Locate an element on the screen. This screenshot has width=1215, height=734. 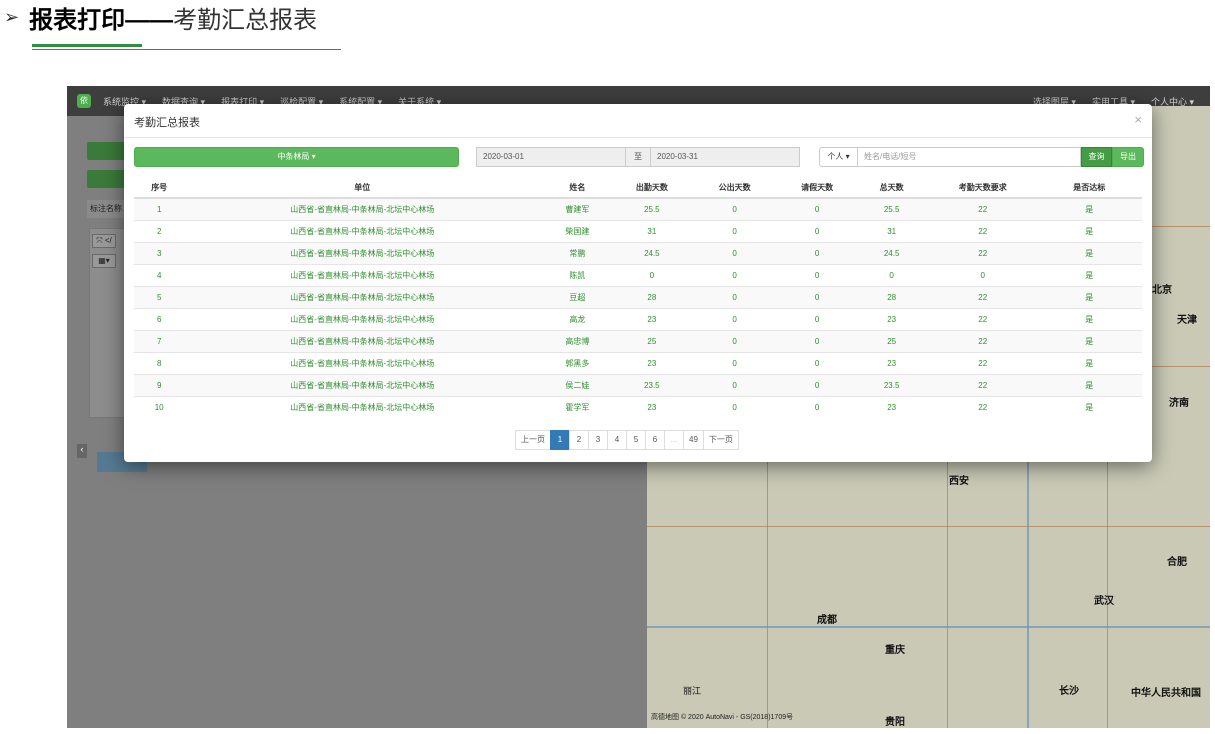
column-header: 请假天数 is located at coordinates (817, 188).